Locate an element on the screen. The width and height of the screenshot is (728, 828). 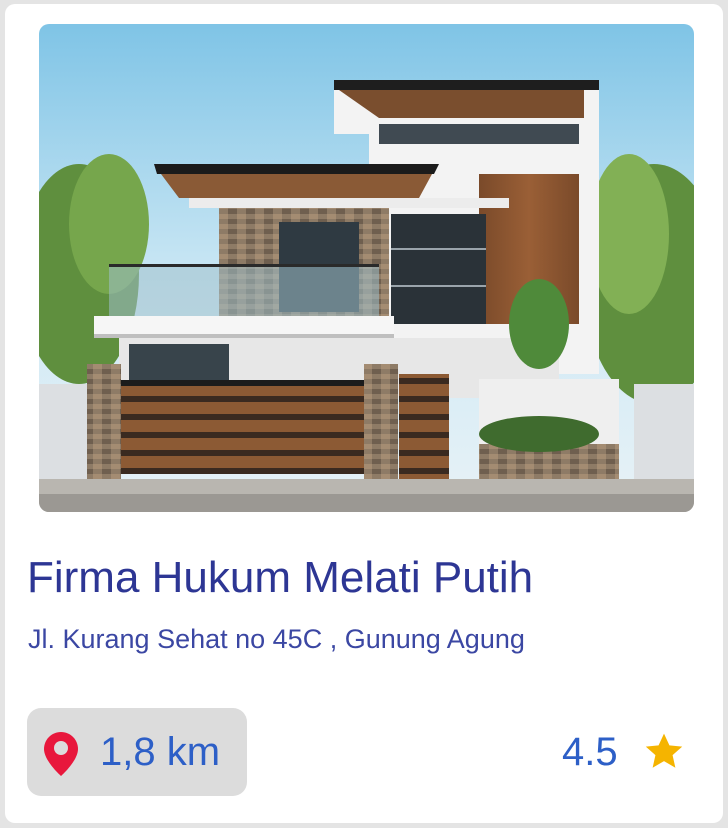
place-title: Firma Hukum Melati Putih is located at coordinates (280, 577).